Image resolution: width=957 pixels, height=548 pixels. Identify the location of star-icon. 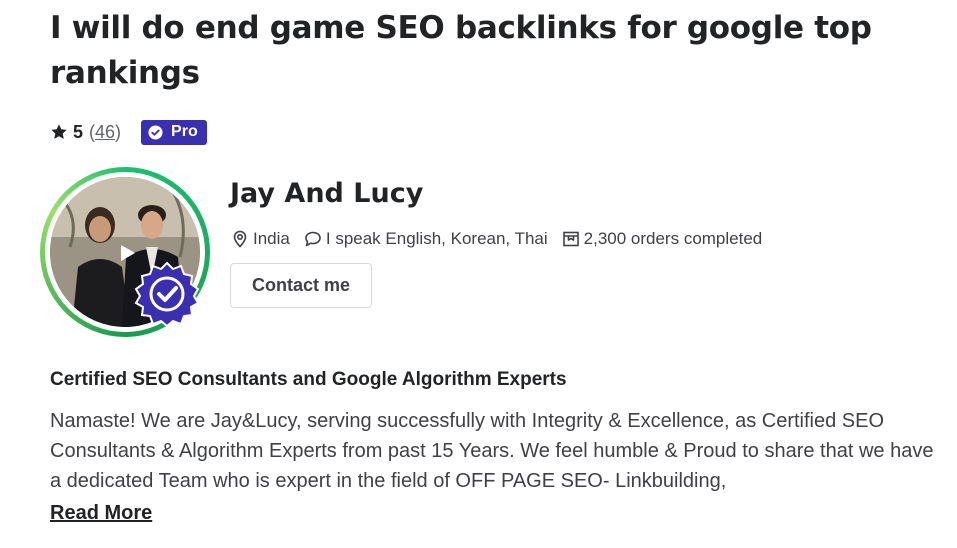
(59, 131).